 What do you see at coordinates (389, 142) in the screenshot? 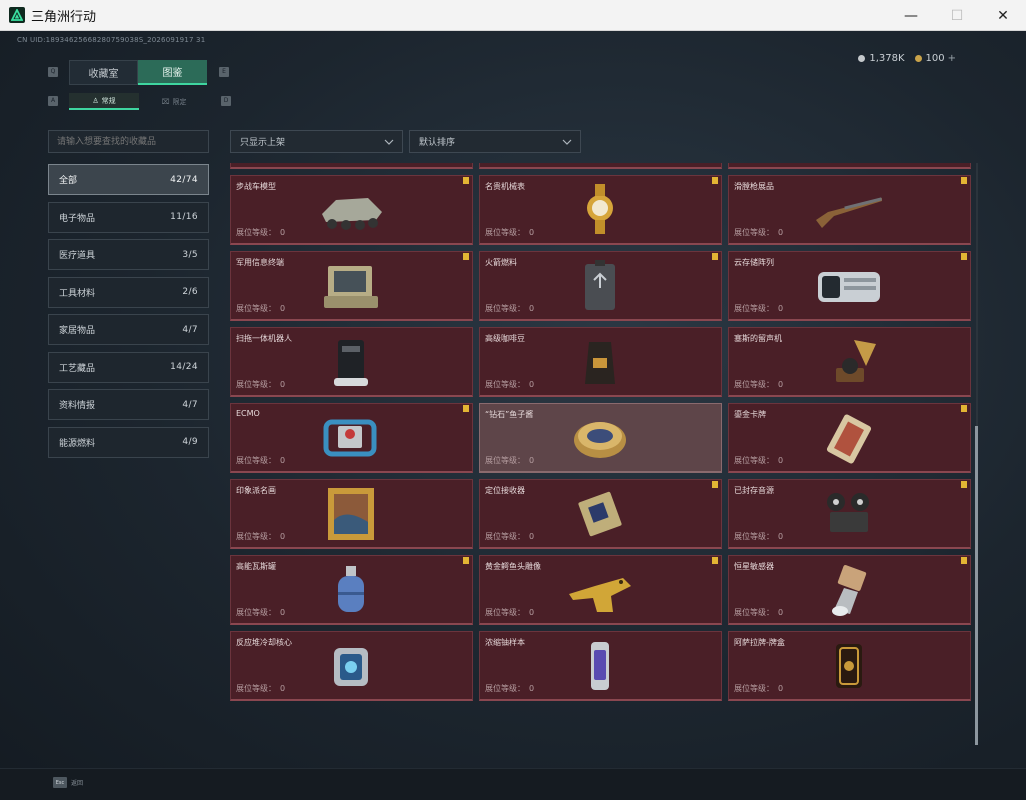
I see `chevron-down-icon` at bounding box center [389, 142].